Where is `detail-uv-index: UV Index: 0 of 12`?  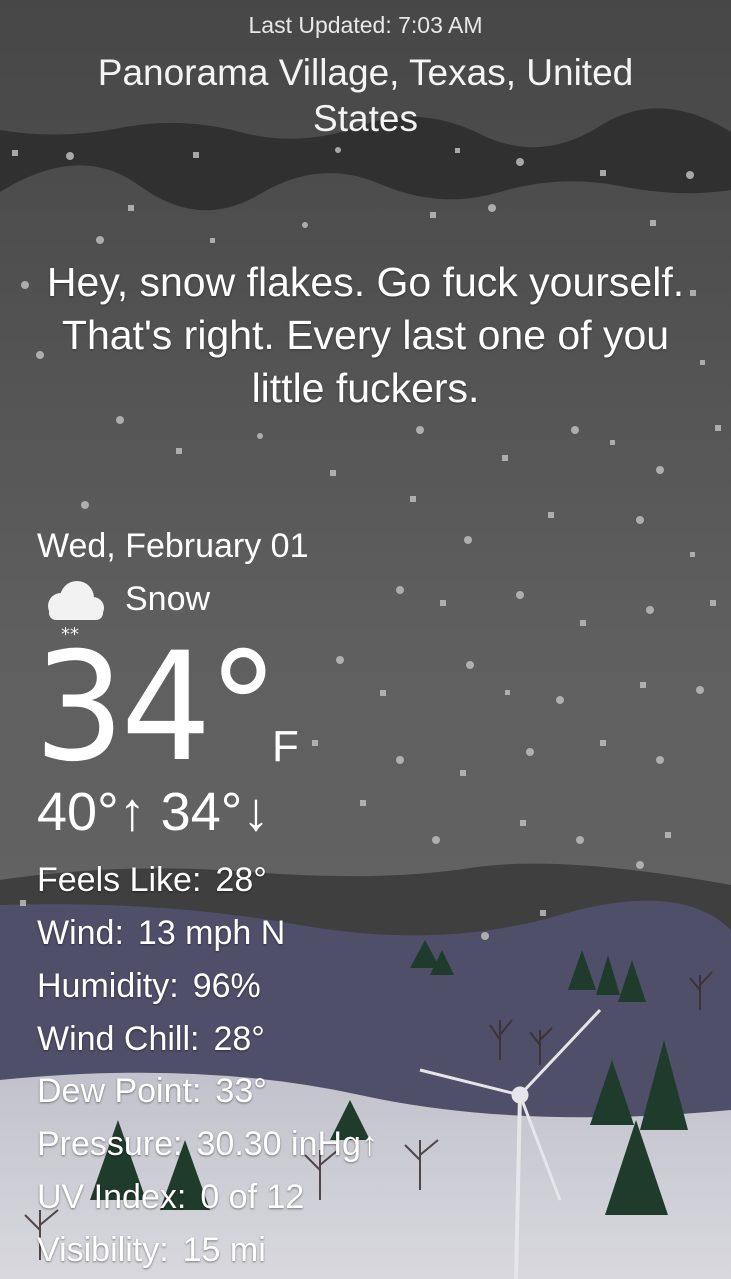 detail-uv-index: UV Index: 0 of 12 is located at coordinates (170, 1197).